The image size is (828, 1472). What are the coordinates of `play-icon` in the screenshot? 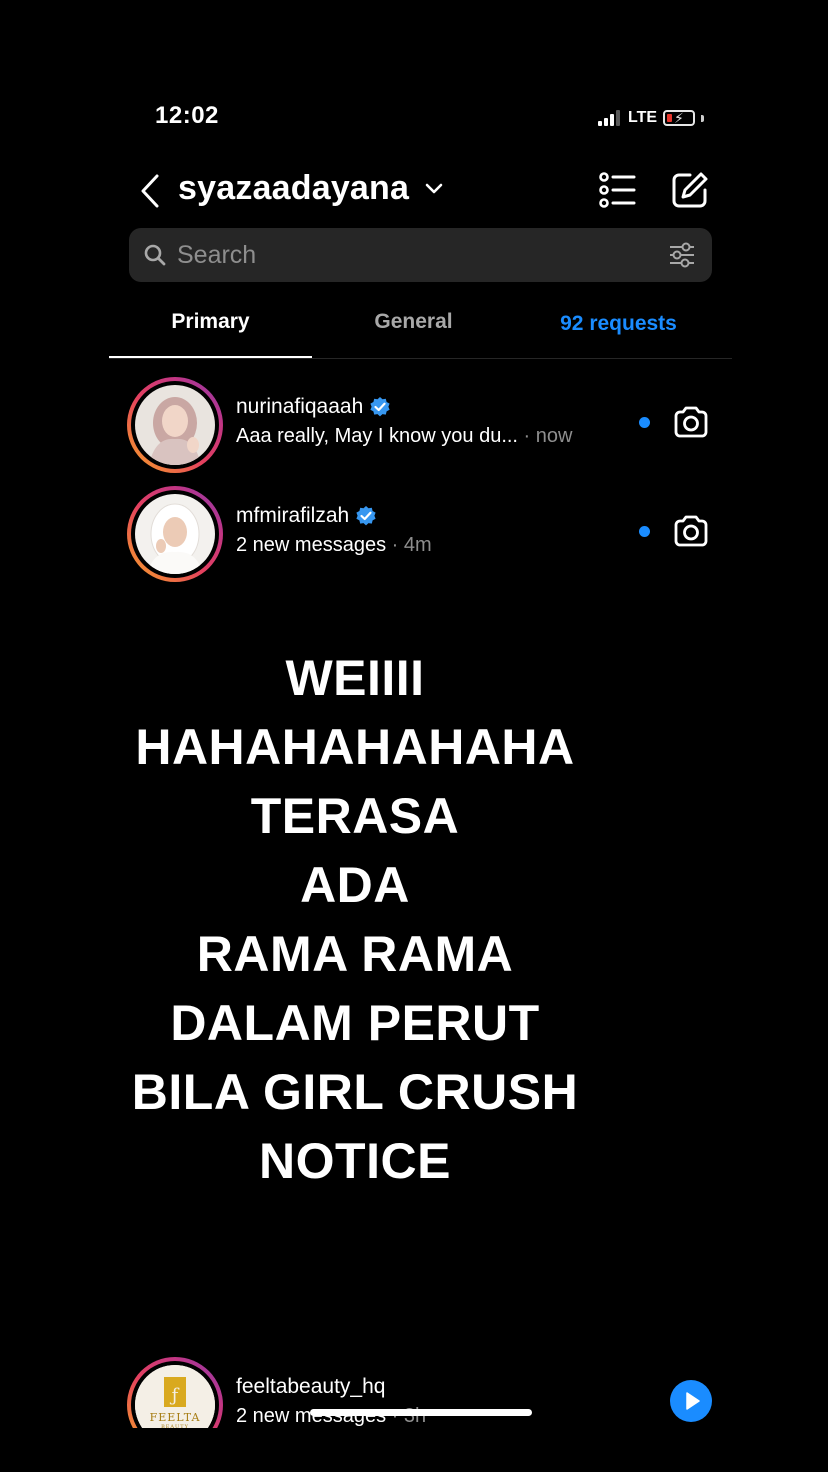 It's located at (693, 1401).